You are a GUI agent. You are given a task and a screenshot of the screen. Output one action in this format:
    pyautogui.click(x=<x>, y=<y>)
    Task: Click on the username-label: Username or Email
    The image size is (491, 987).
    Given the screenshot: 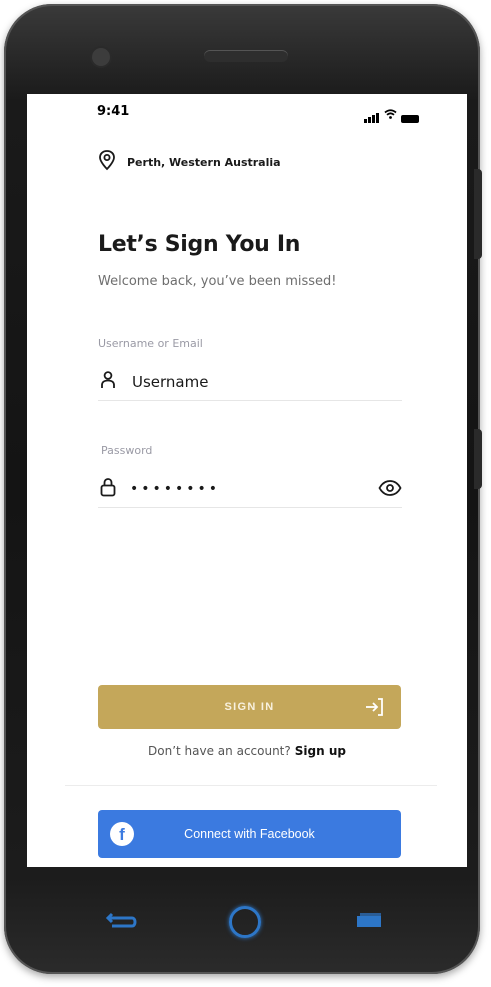 What is the action you would take?
    pyautogui.click(x=150, y=343)
    